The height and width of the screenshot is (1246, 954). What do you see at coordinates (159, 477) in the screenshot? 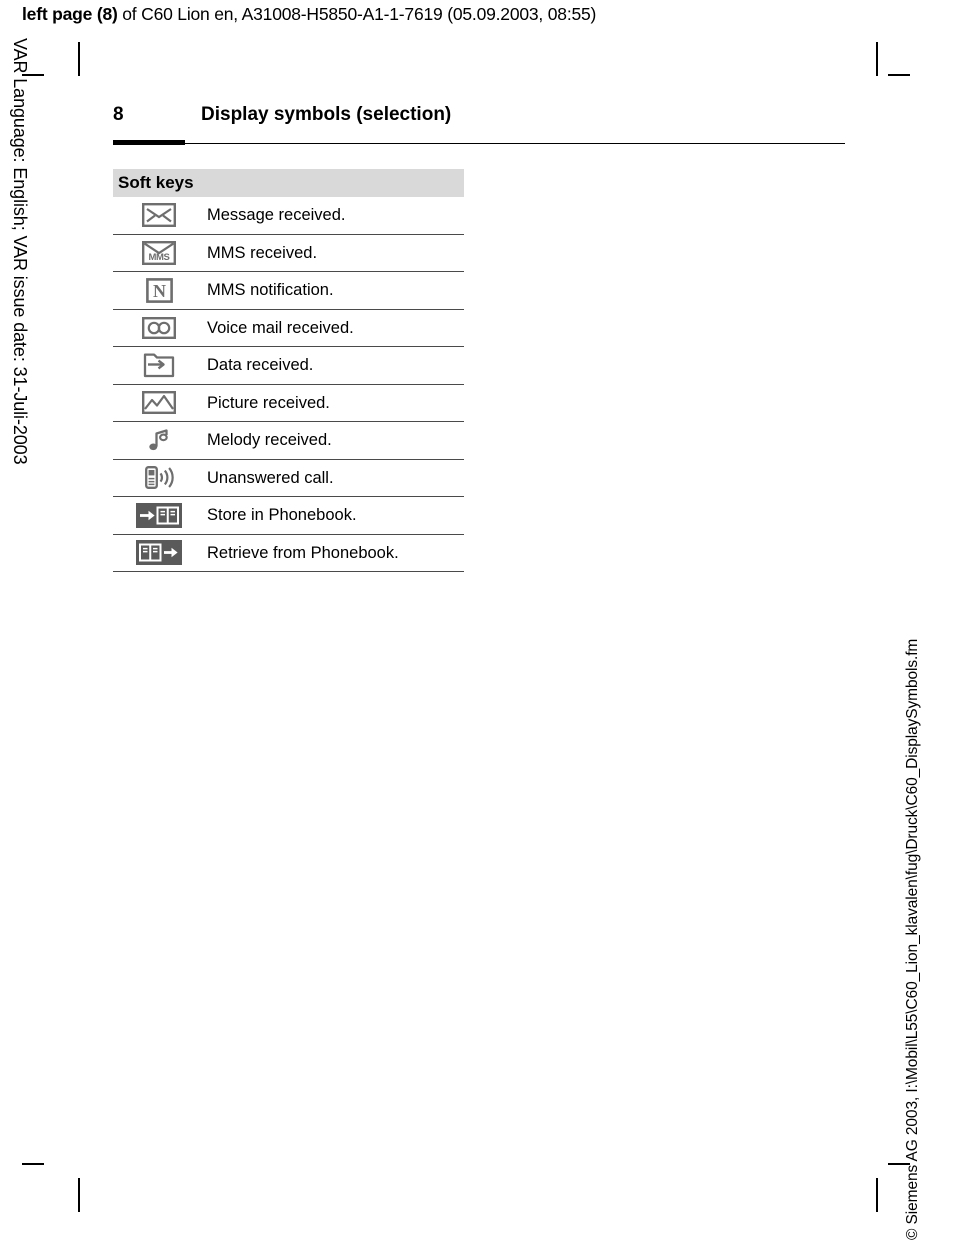
I see `unanswered-call-icon` at bounding box center [159, 477].